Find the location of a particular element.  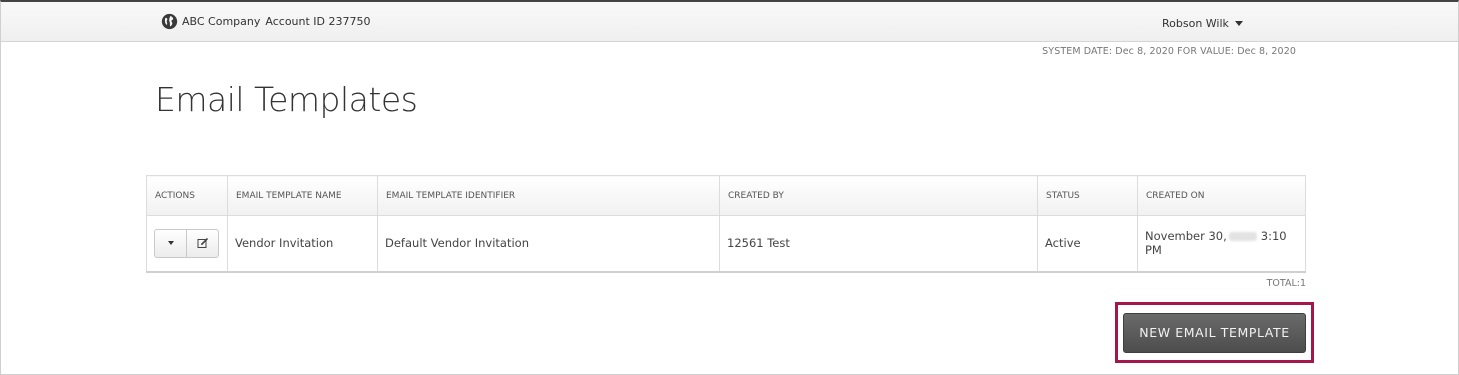

column-header-actions: ACTIONS is located at coordinates (187, 195).